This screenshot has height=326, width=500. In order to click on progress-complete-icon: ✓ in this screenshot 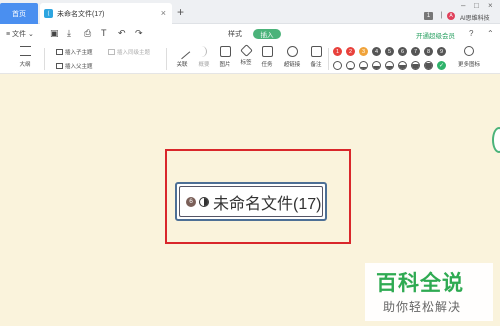, I will do `click(441, 65)`.